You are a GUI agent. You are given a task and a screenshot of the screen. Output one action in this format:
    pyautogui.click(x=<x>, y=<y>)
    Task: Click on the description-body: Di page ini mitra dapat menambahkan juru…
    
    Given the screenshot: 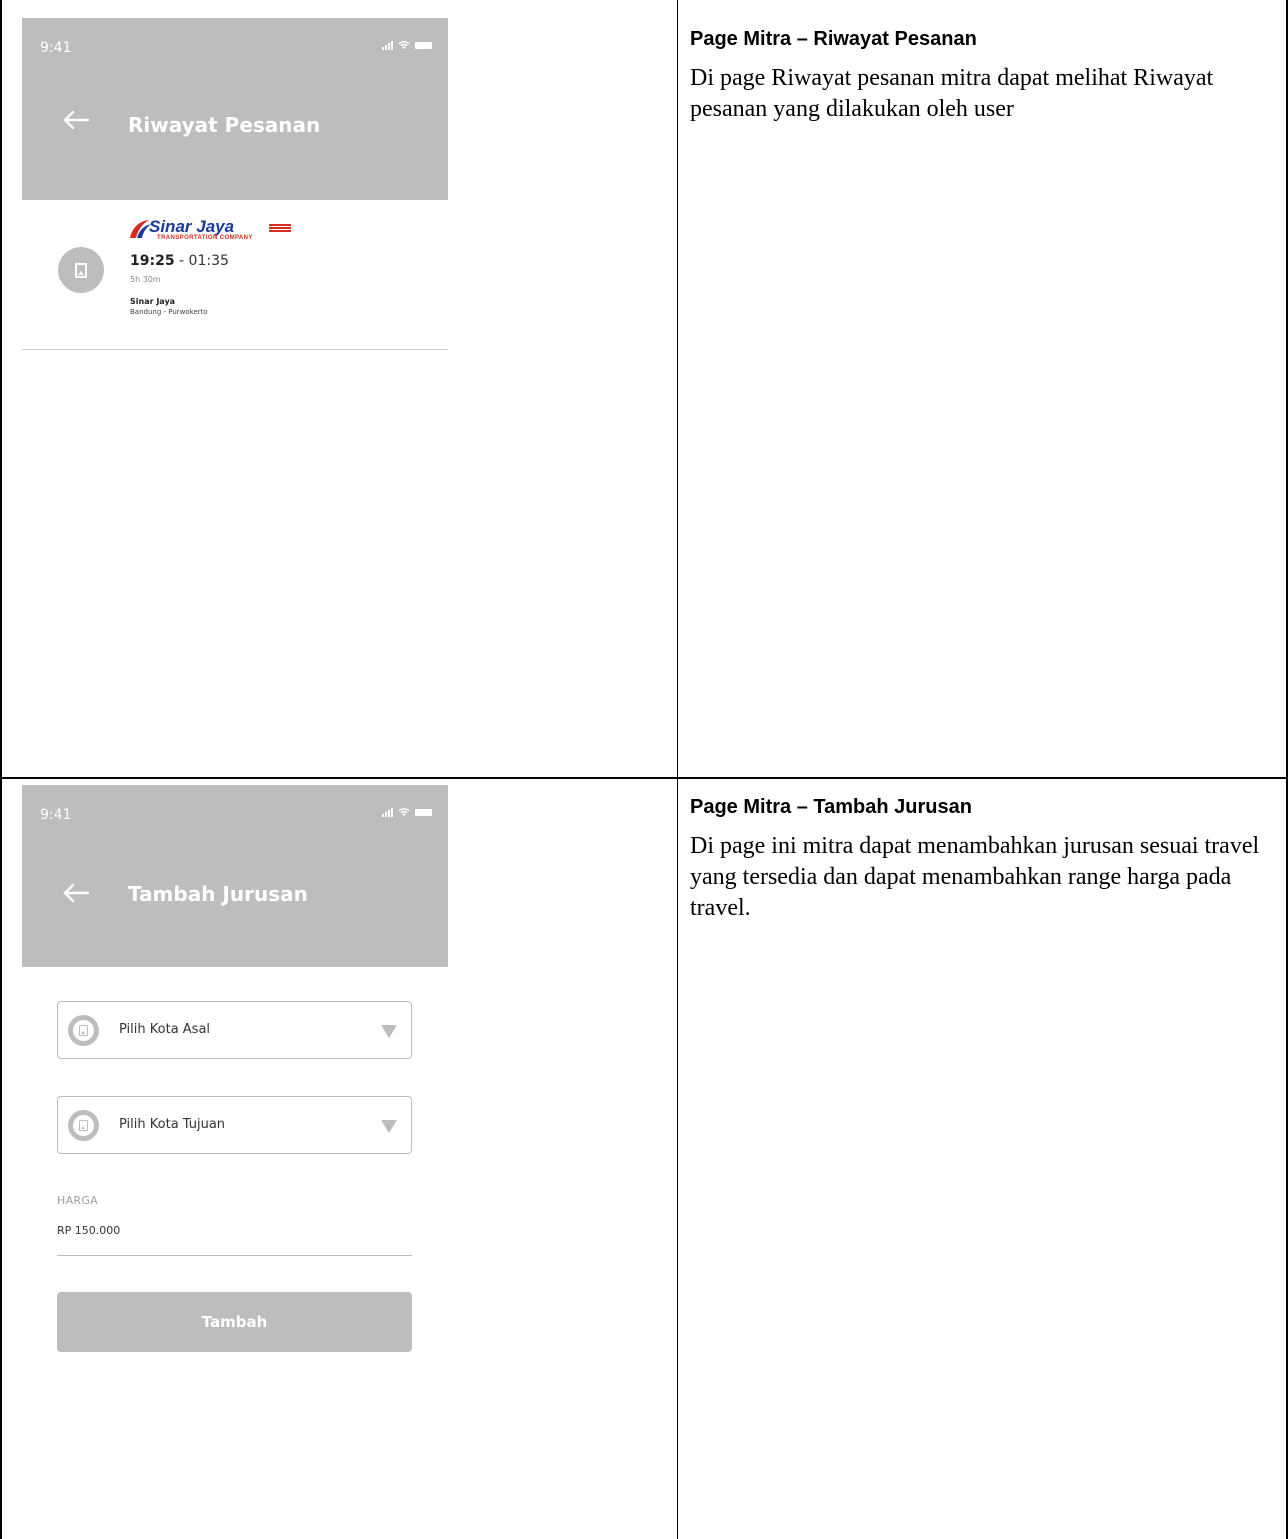 What is the action you would take?
    pyautogui.click(x=975, y=877)
    